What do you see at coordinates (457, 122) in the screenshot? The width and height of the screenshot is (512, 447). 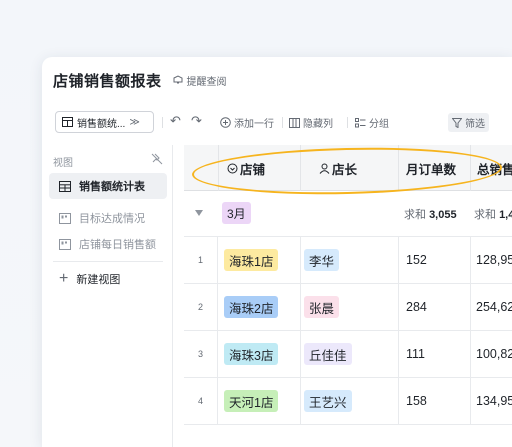 I see `filter-icon` at bounding box center [457, 122].